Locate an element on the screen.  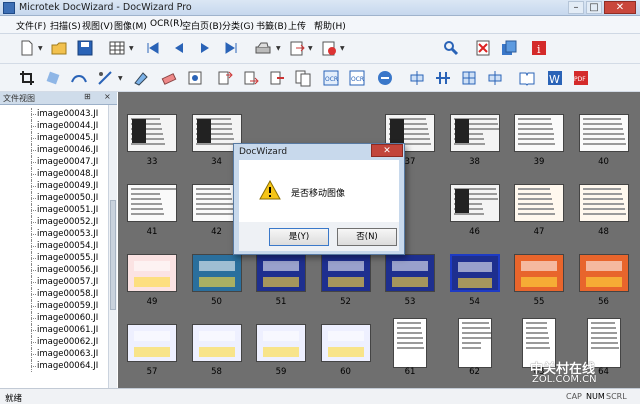
thumbnail: 52 is located at coordinates (346, 277).